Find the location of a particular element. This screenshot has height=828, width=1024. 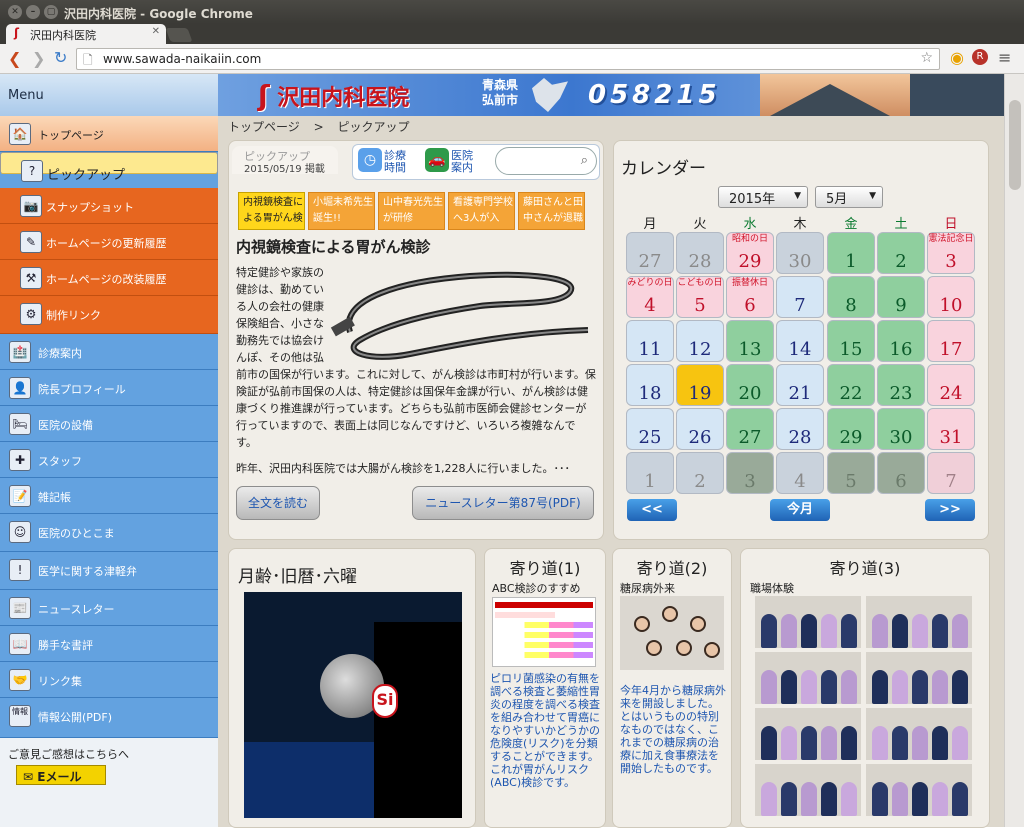

calendar-day: 10 is located at coordinates (951, 297).